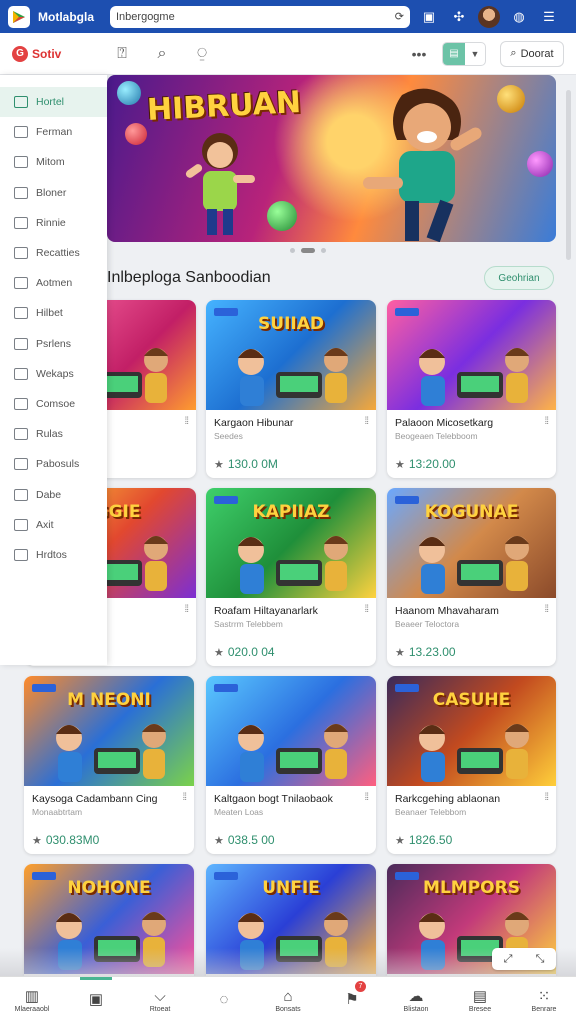  What do you see at coordinates (53, 464) in the screenshot?
I see `sidebar-item: Pabosuls` at bounding box center [53, 464].